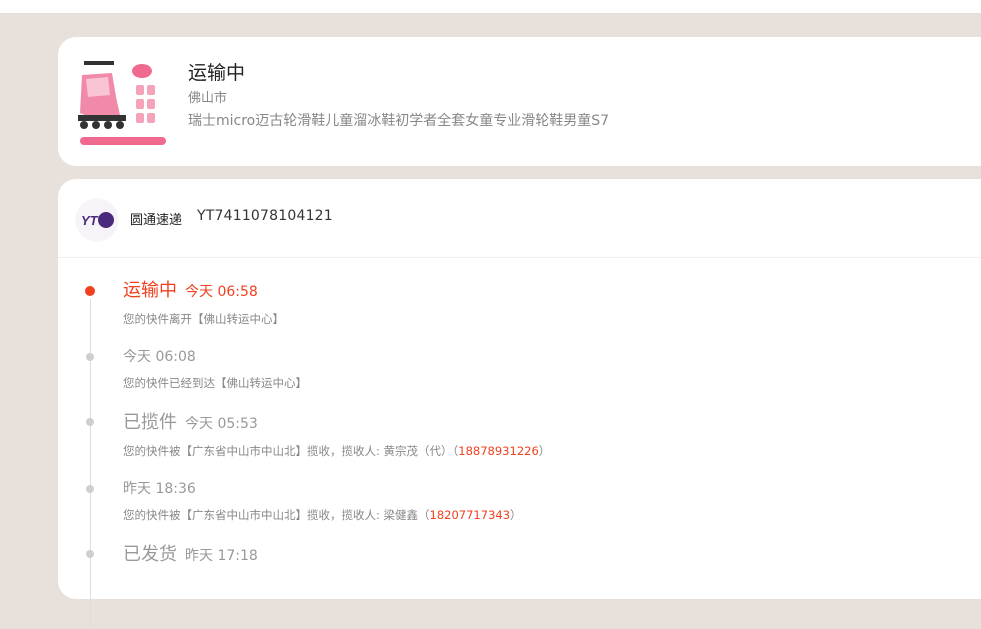 Image resolution: width=981 pixels, height=629 pixels. Describe the element at coordinates (215, 383) in the screenshot. I see `event-description: 您的快件已经到达【佛山转运中心】` at that location.